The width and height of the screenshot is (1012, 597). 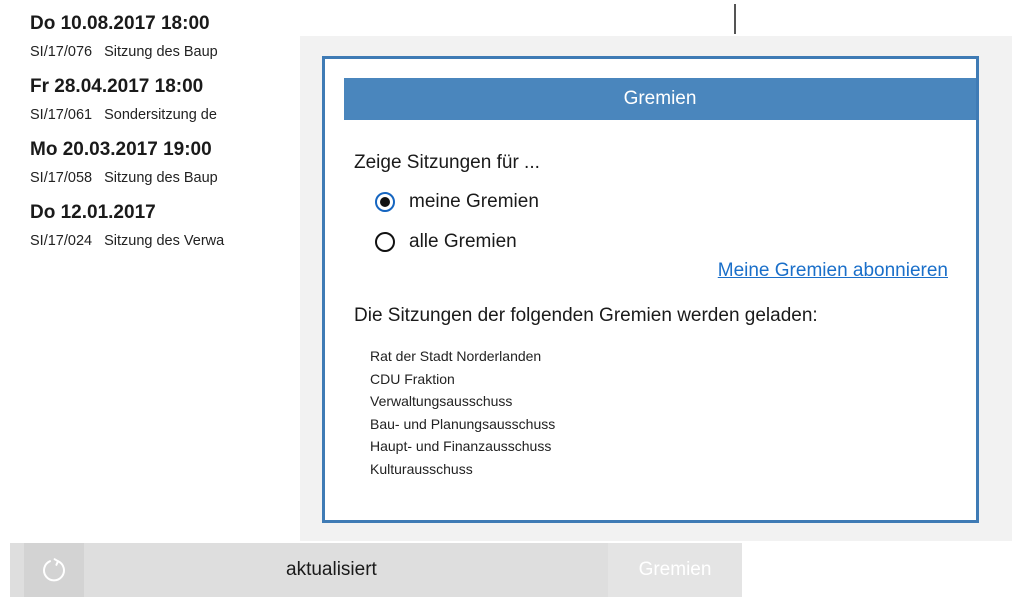 I want to click on list-item: Bau- und Planungsausschuss, so click(x=463, y=423).